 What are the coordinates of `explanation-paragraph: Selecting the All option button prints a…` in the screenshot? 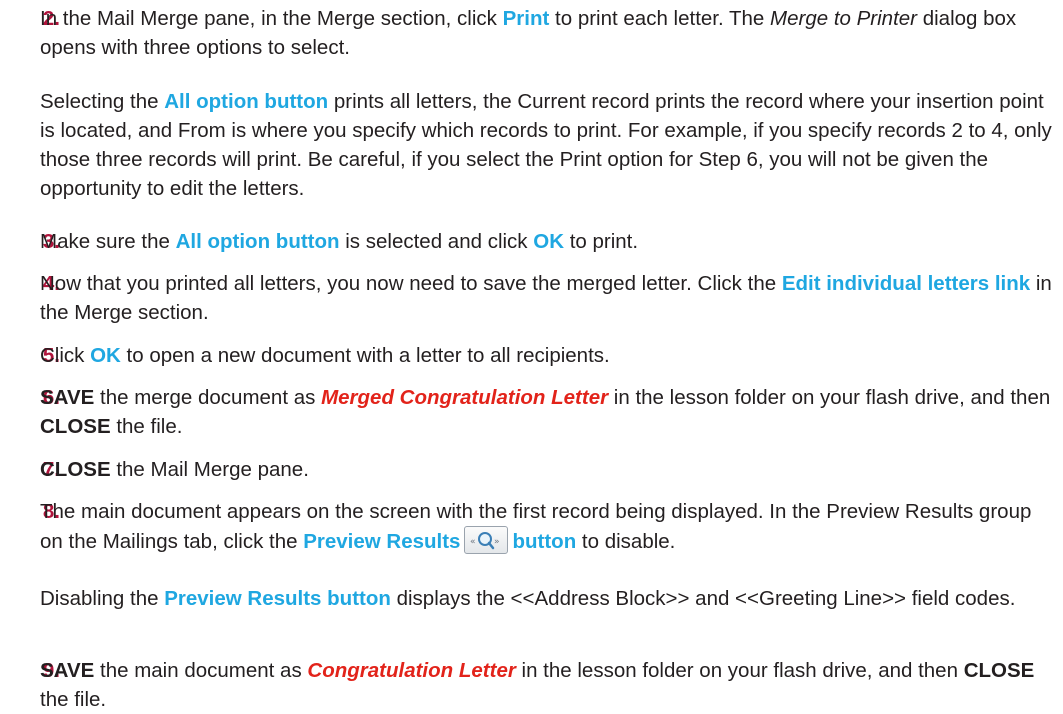 It's located at (546, 145).